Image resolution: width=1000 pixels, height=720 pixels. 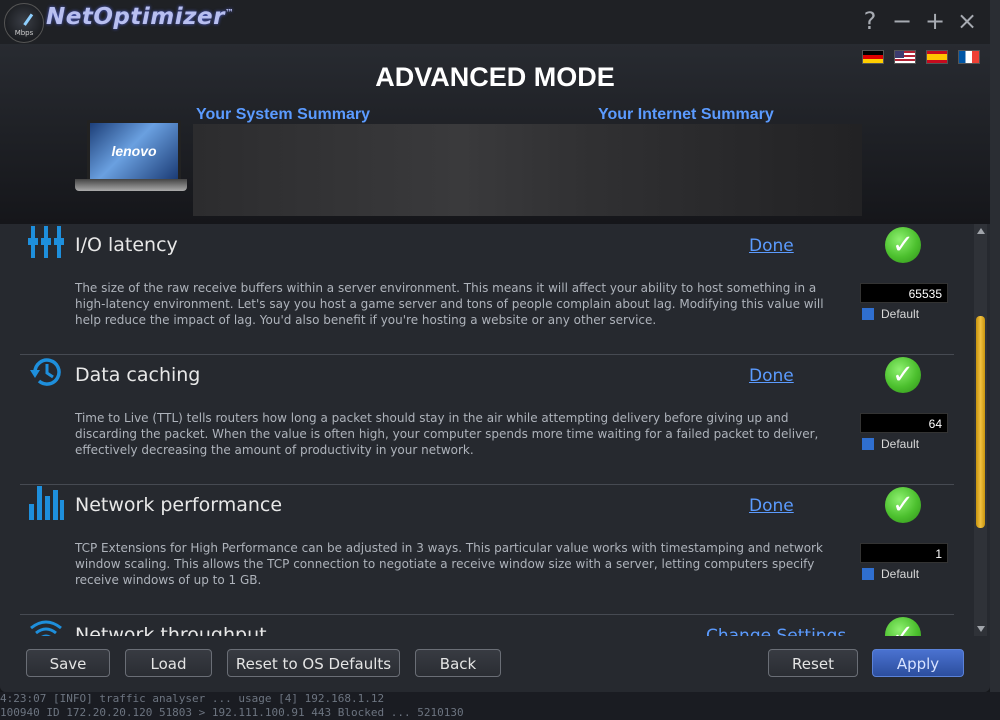 I want to click on save-button: Save, so click(x=68, y=663).